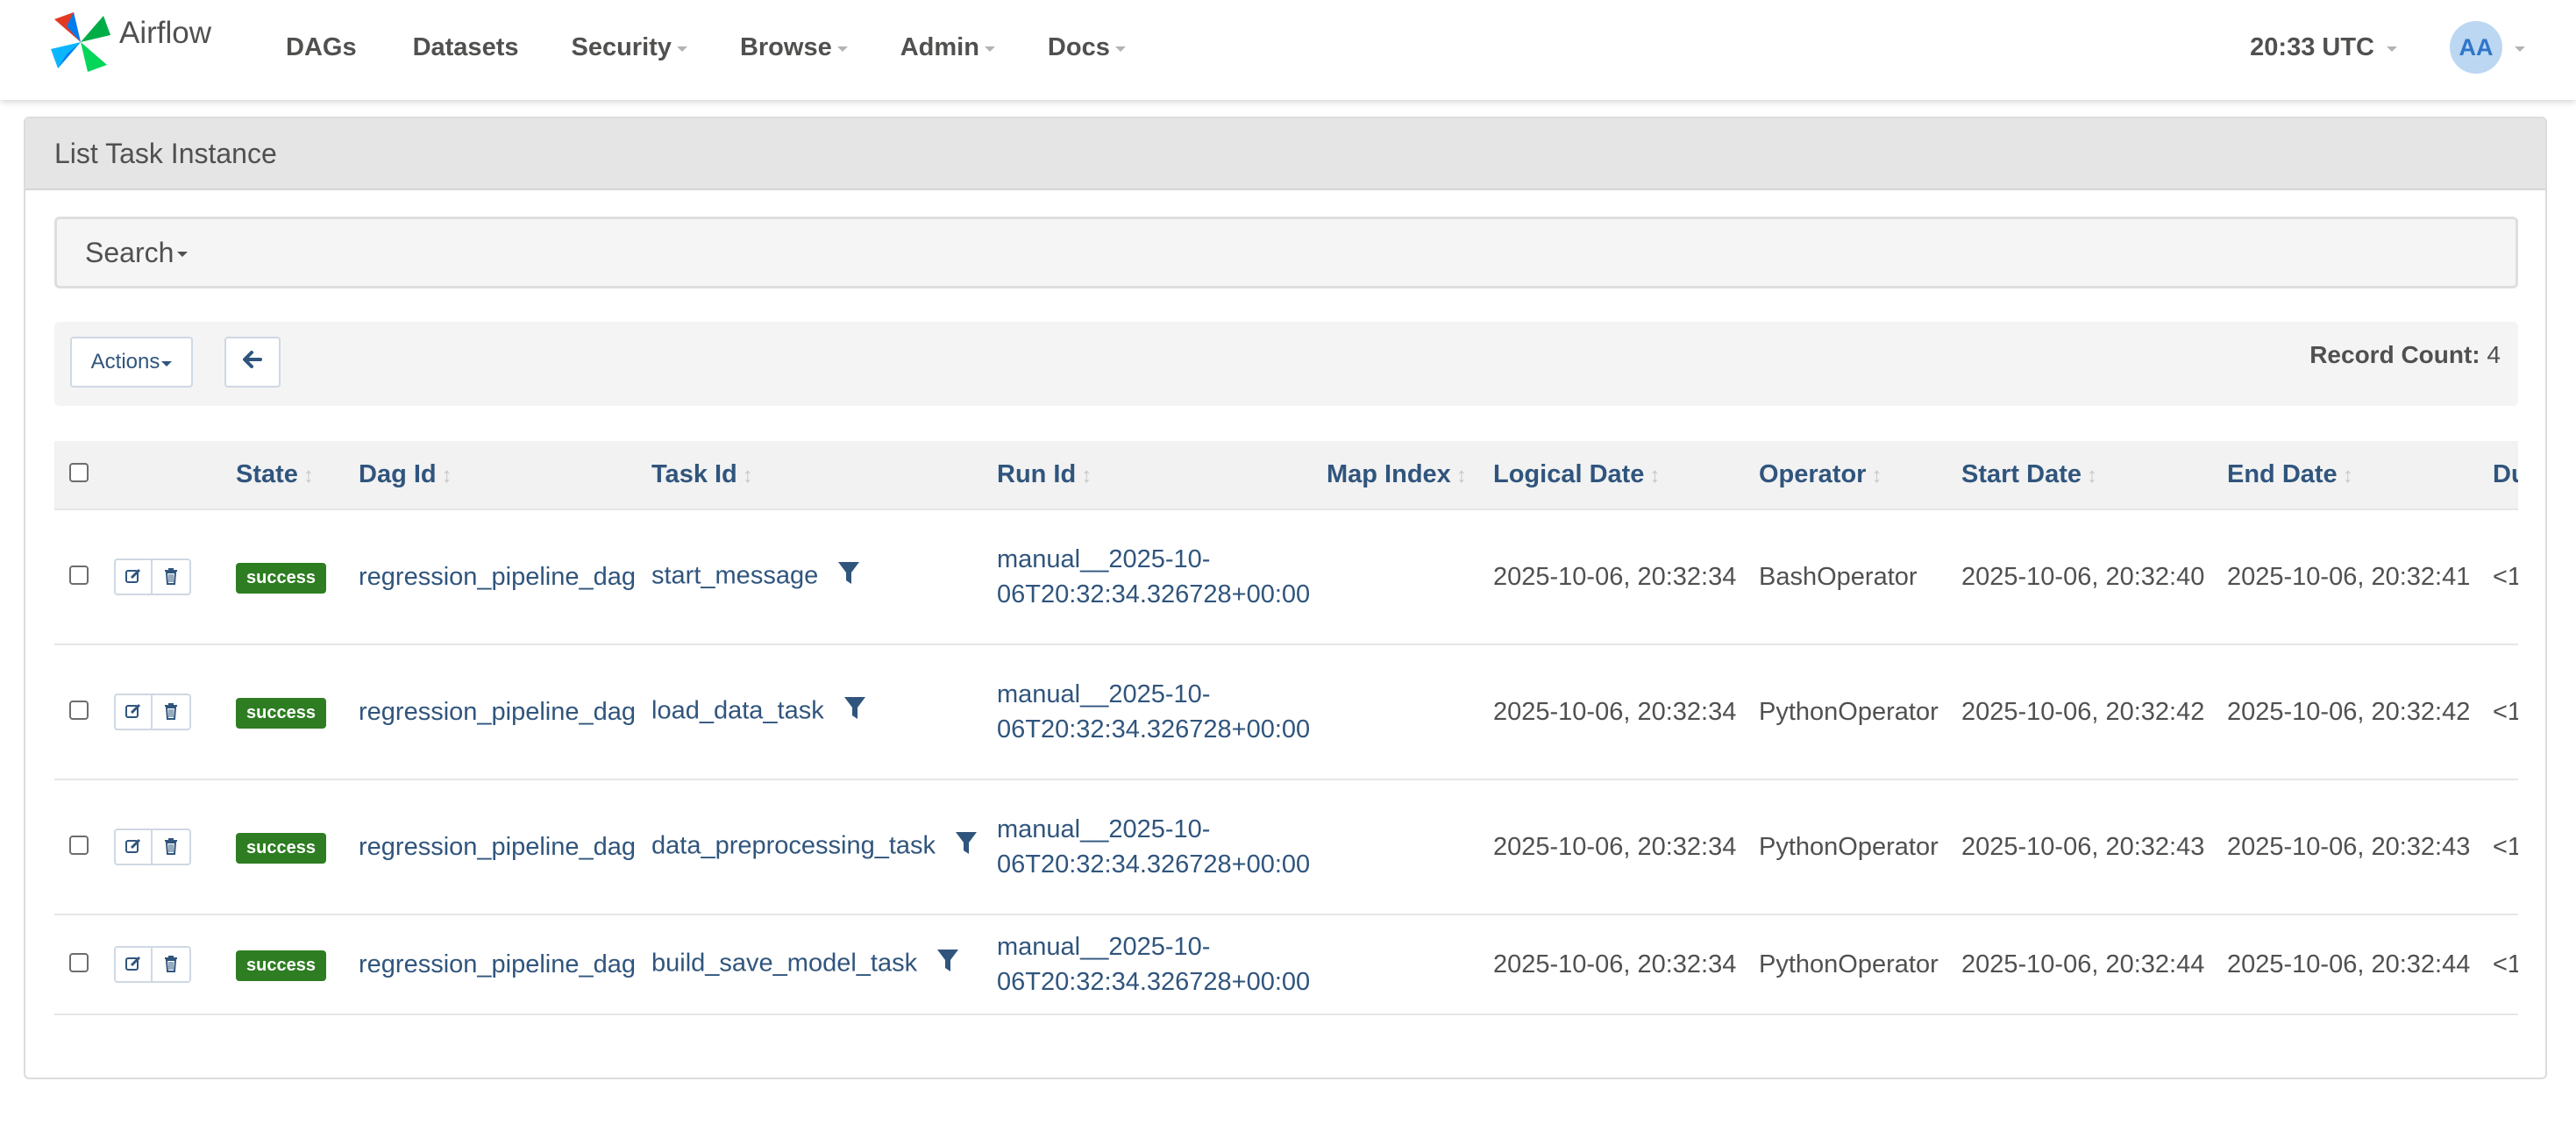 The height and width of the screenshot is (1124, 2576). Describe the element at coordinates (1860, 475) in the screenshot. I see `col-operator: Operator ↕` at that location.